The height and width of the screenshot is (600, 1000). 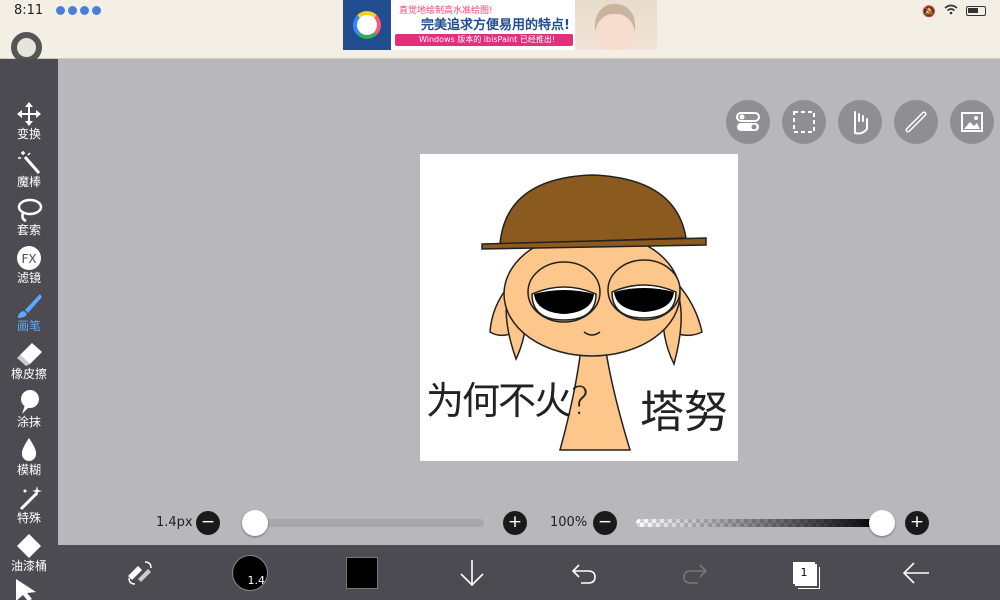 I want to click on tool-transform: 变换, so click(x=29, y=121).